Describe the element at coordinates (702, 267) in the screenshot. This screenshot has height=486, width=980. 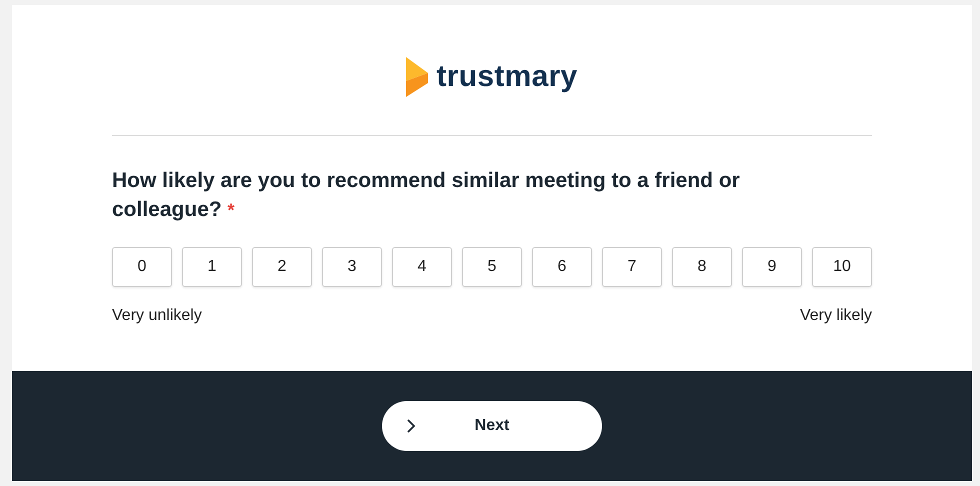
I see `scale-option: 8` at that location.